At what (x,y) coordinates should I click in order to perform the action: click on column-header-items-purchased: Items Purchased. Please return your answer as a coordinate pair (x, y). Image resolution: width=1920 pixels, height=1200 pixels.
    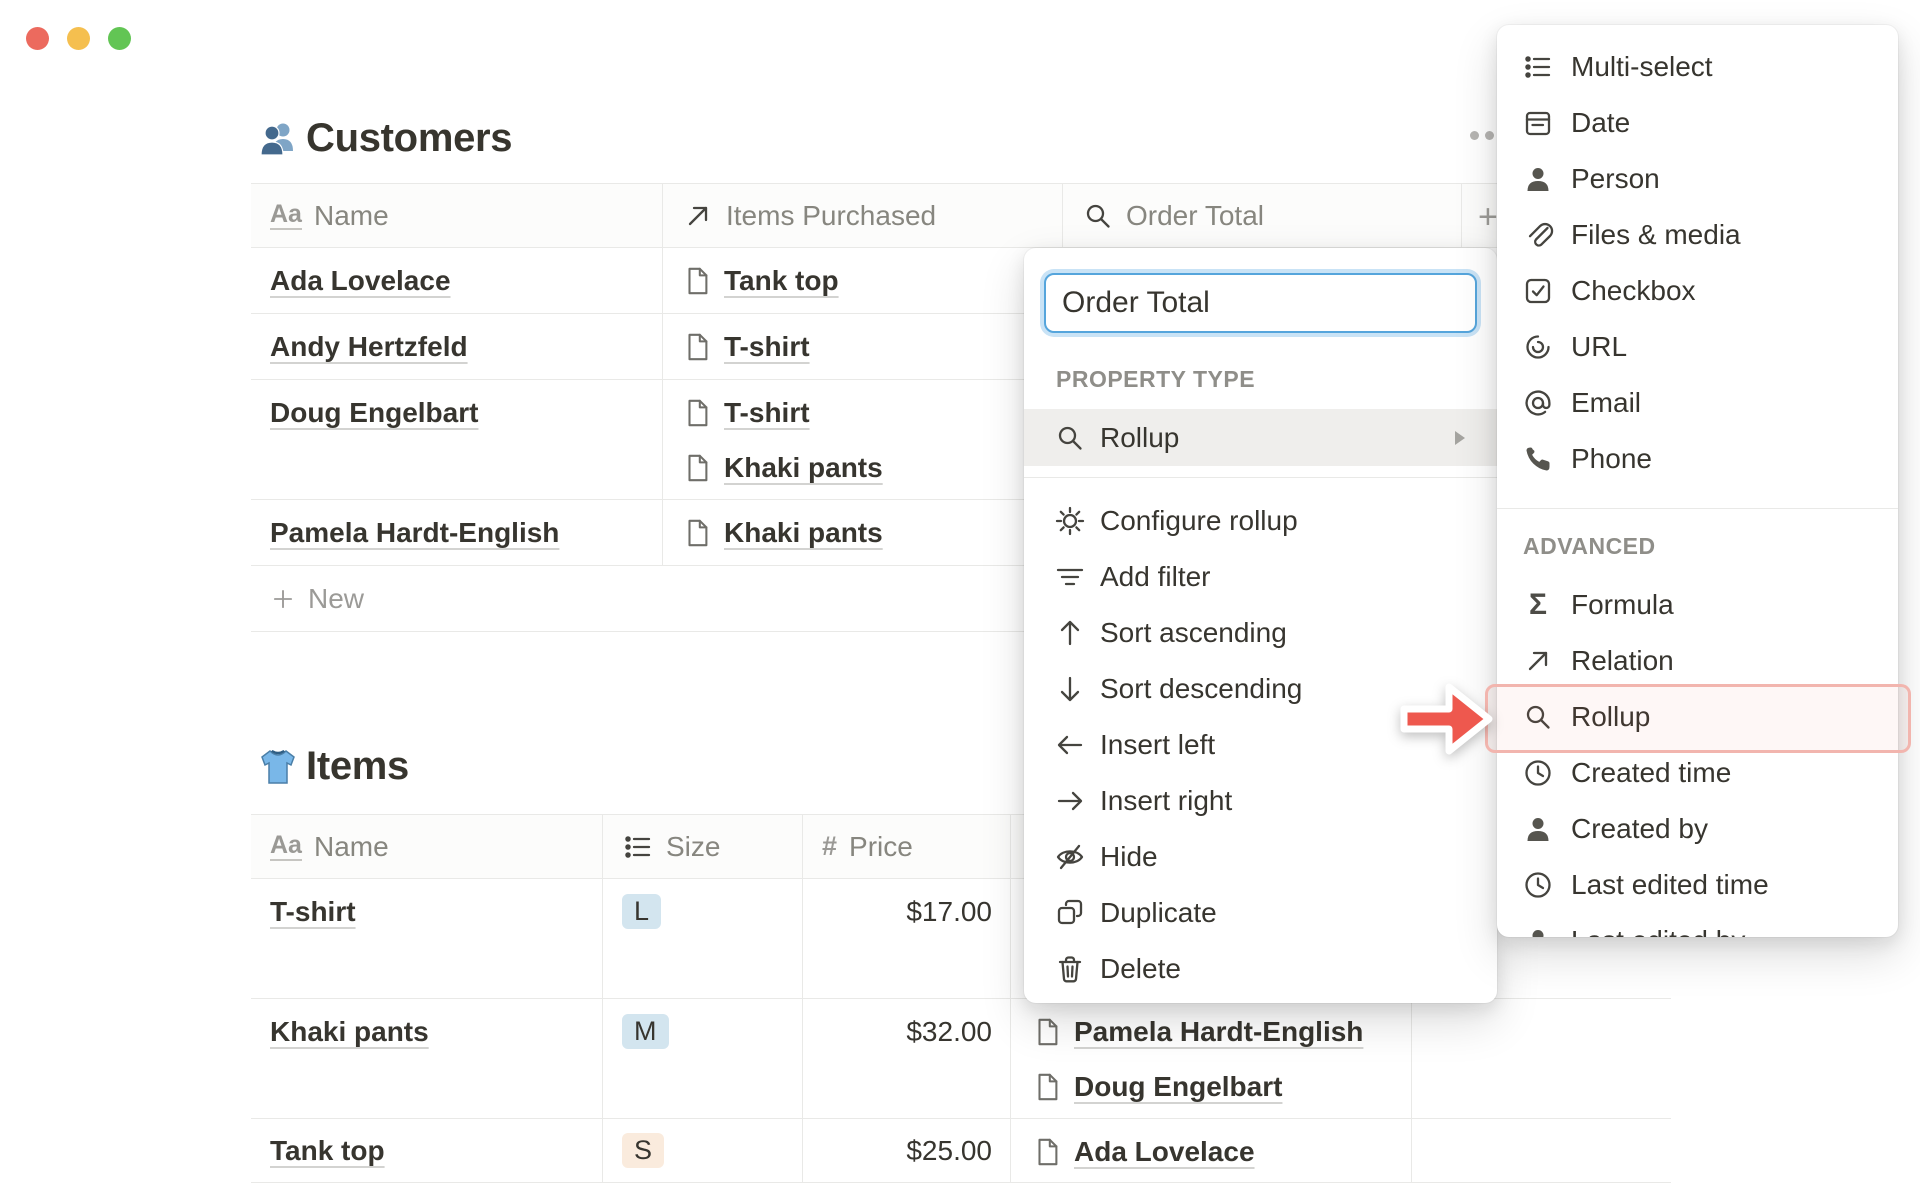
    Looking at the image, I should click on (863, 215).